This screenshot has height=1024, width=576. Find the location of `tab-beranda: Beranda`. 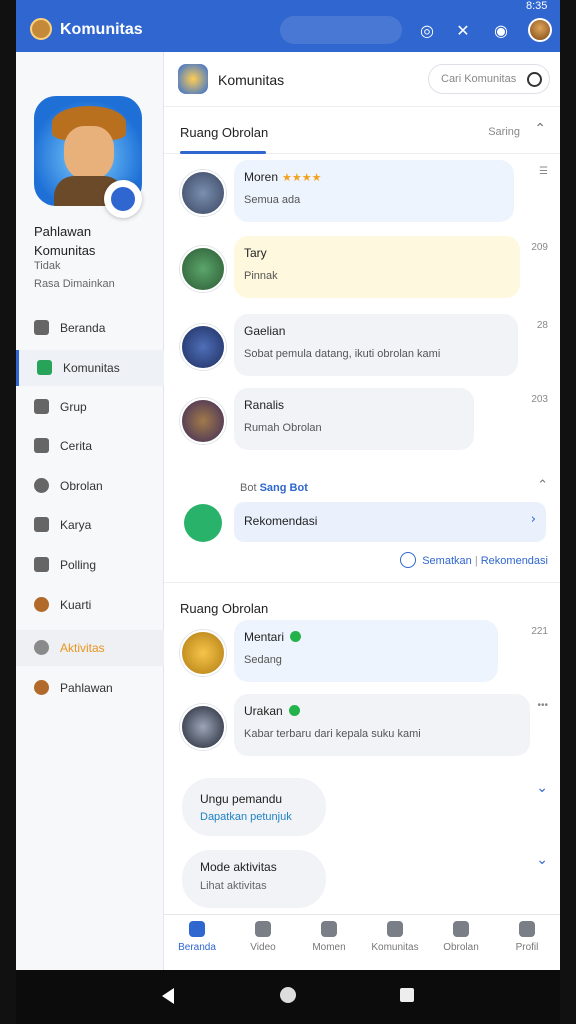

tab-beranda: Beranda is located at coordinates (197, 940).